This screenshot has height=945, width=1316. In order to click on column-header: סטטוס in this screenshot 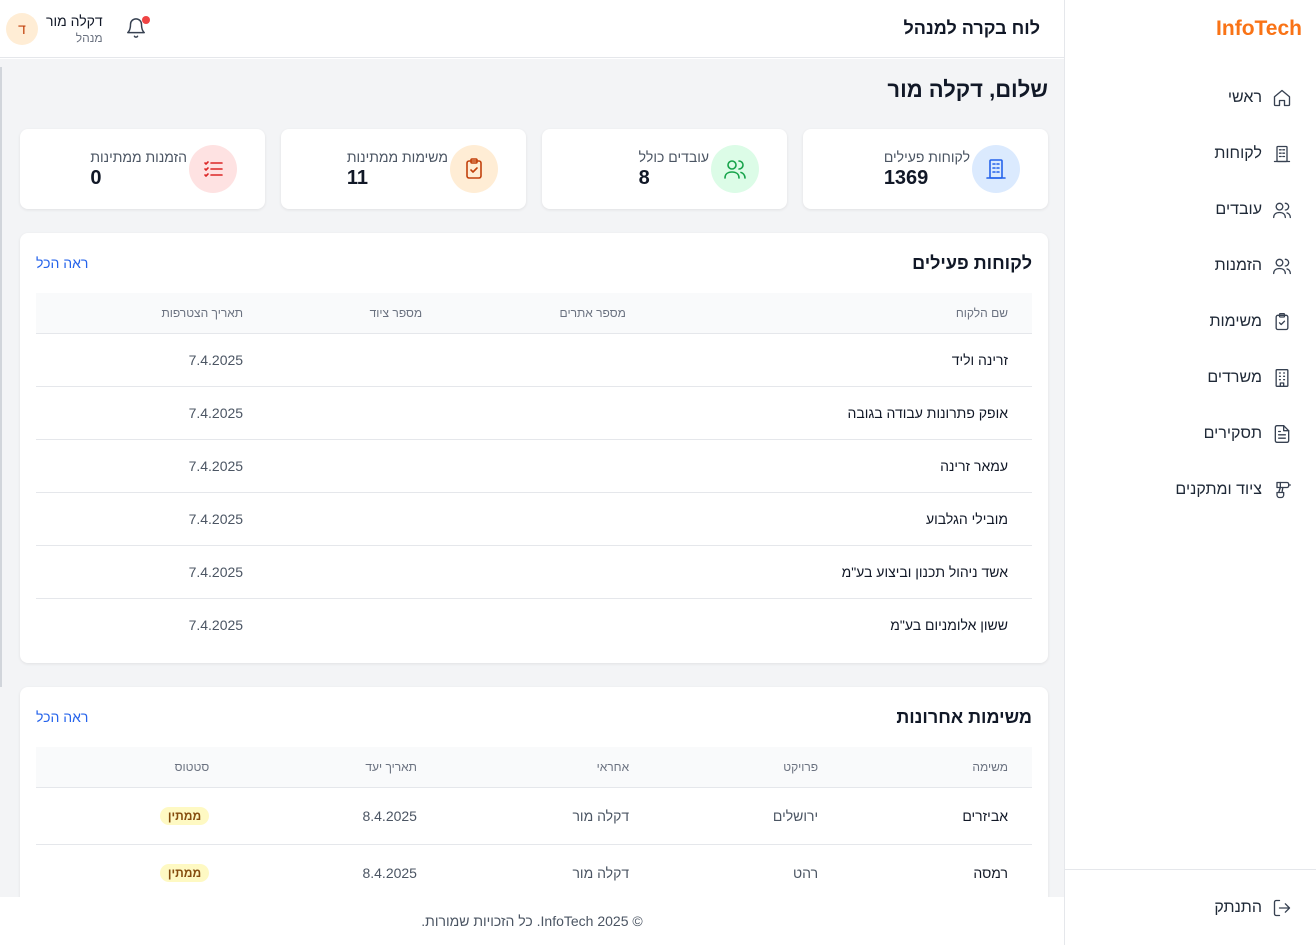, I will do `click(135, 767)`.